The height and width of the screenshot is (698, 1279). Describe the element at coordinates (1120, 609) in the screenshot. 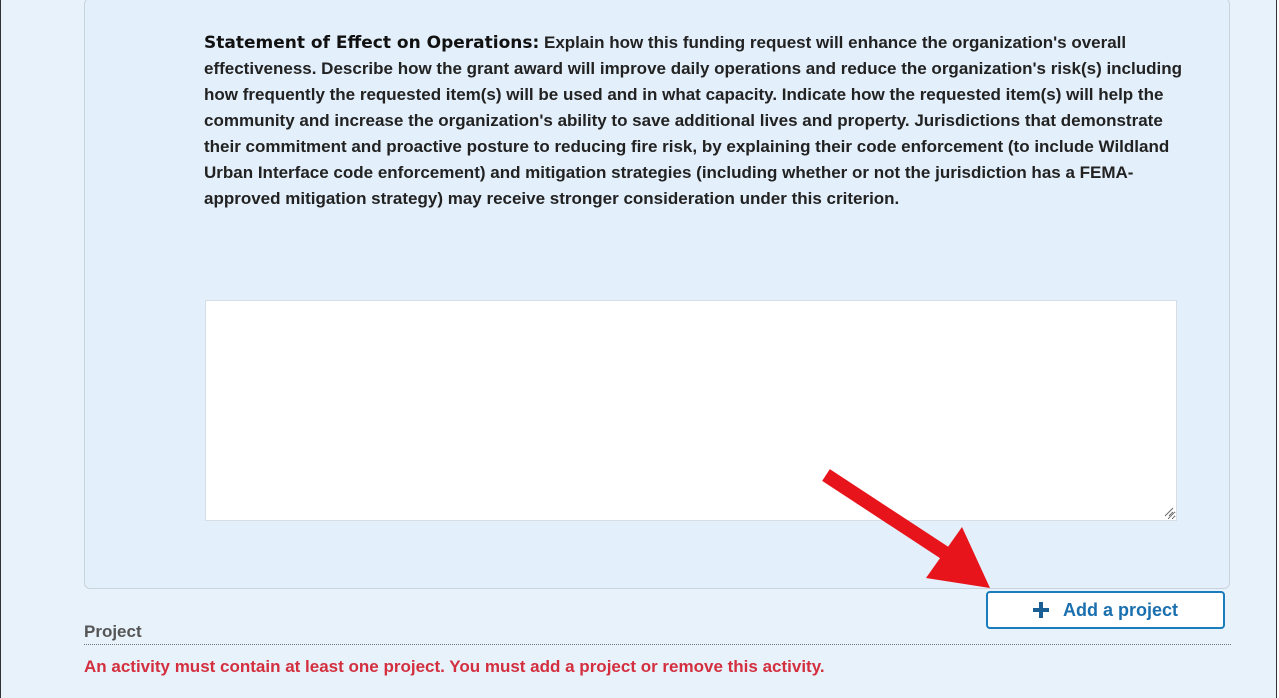

I see `add-project-label: Add a project` at that location.